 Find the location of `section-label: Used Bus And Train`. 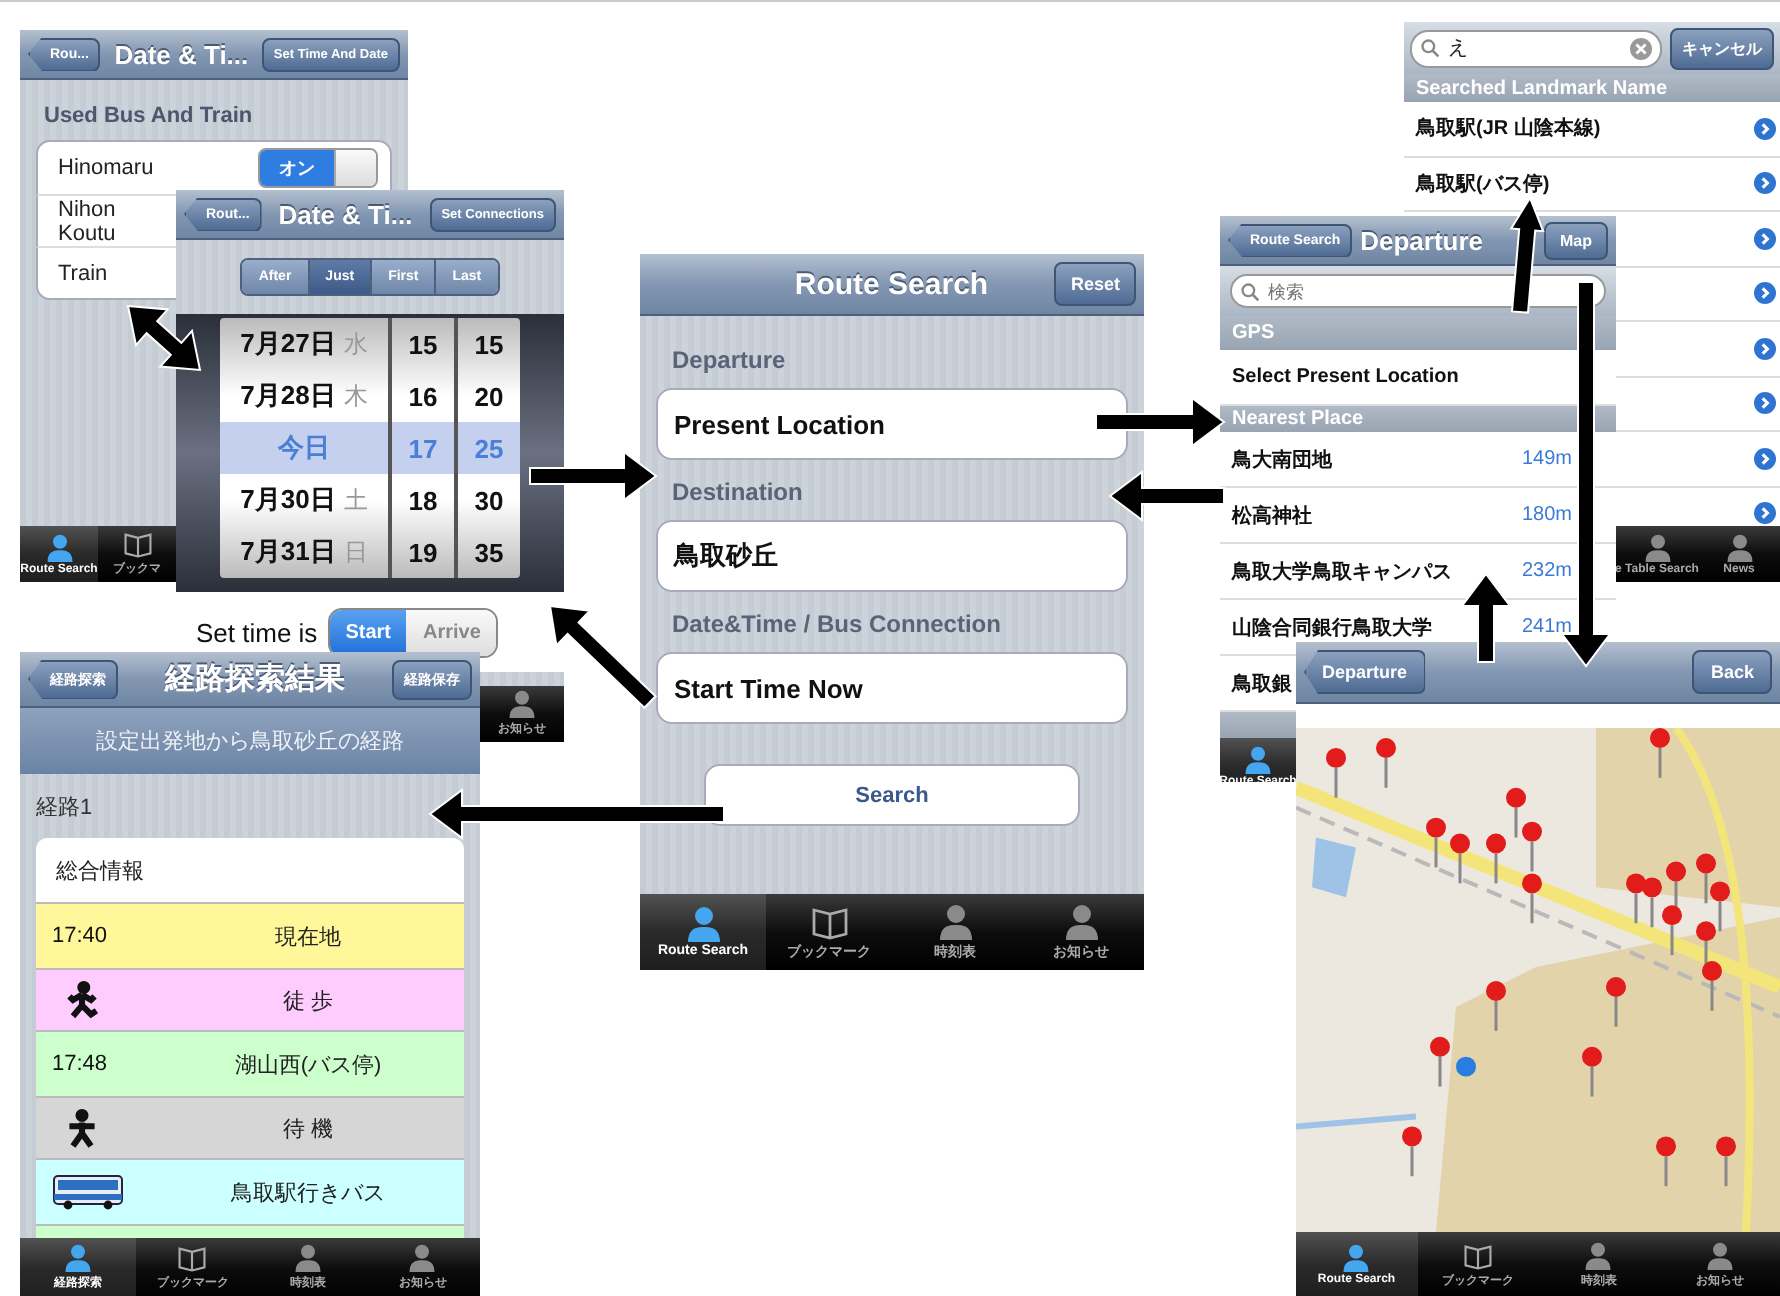

section-label: Used Bus And Train is located at coordinates (149, 116).